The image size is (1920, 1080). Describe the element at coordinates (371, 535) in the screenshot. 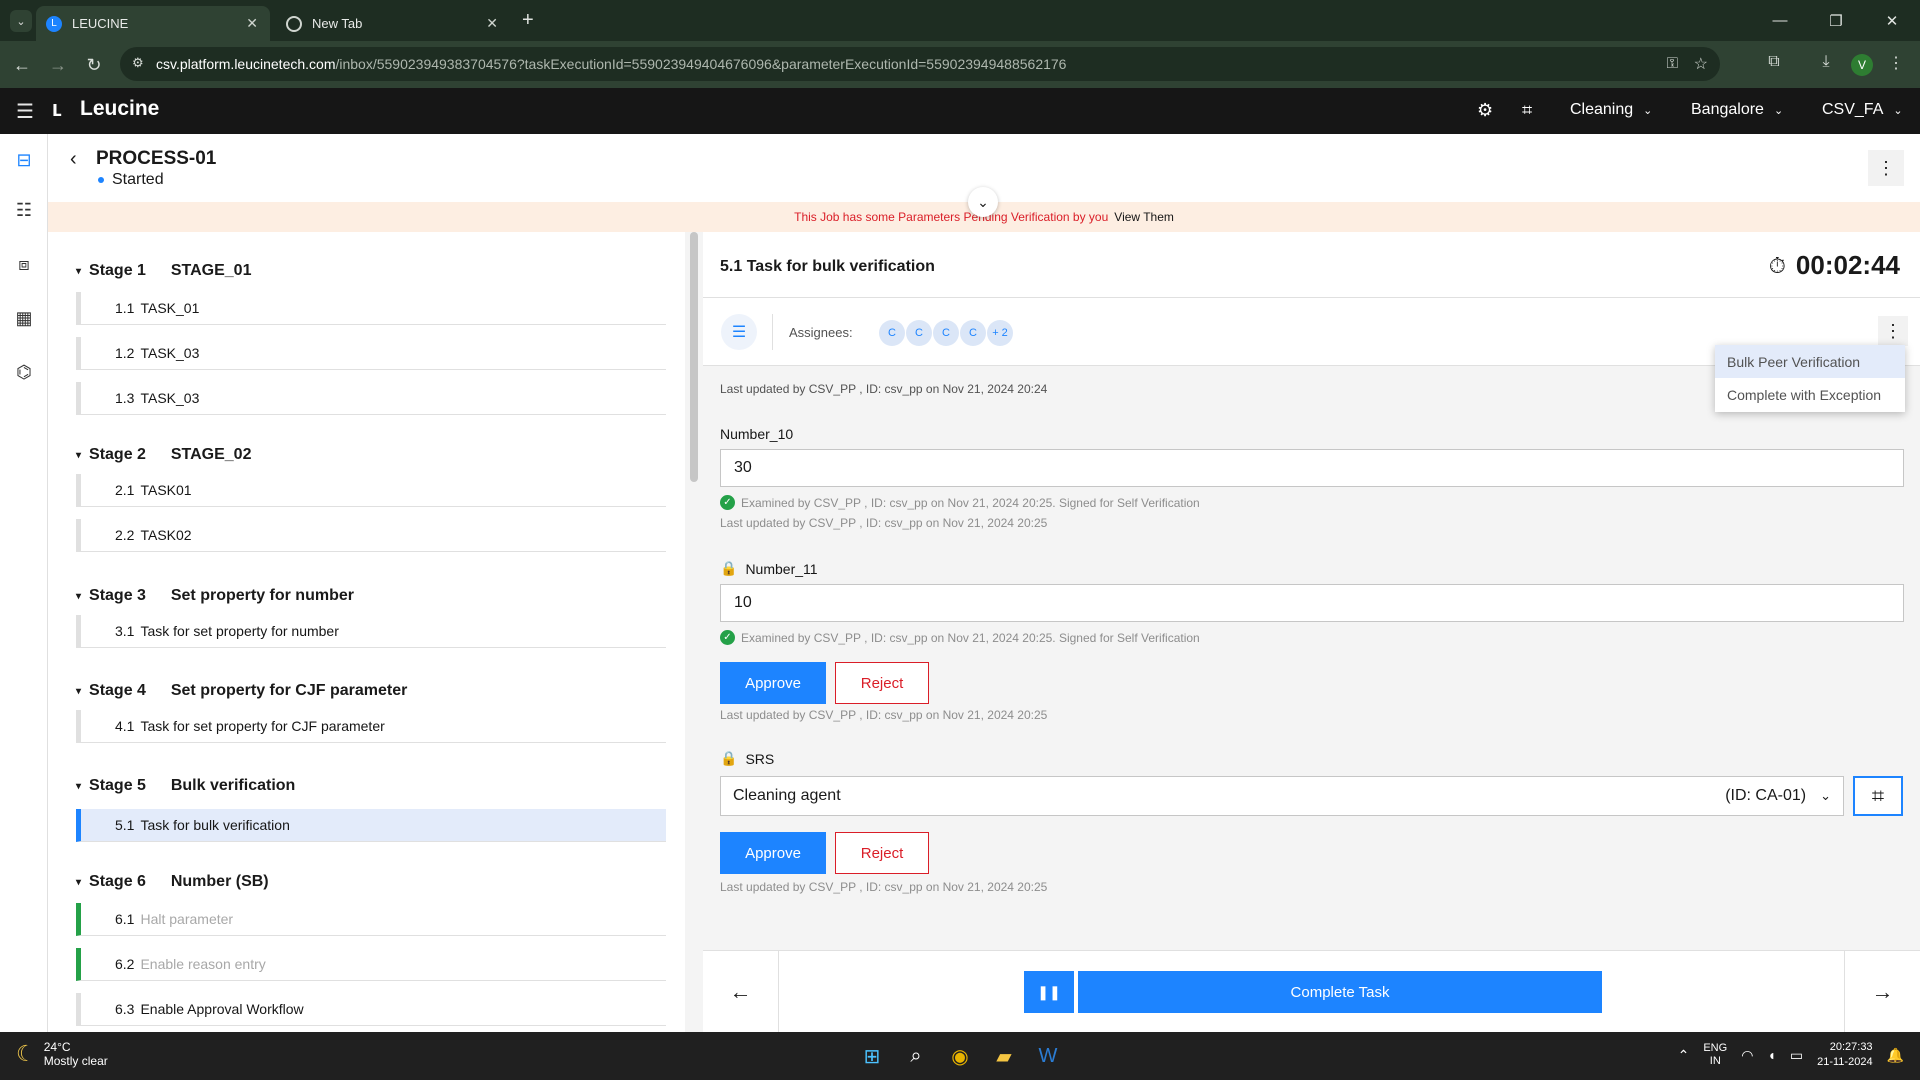

I see `task-item: 2.2 TASK02` at that location.